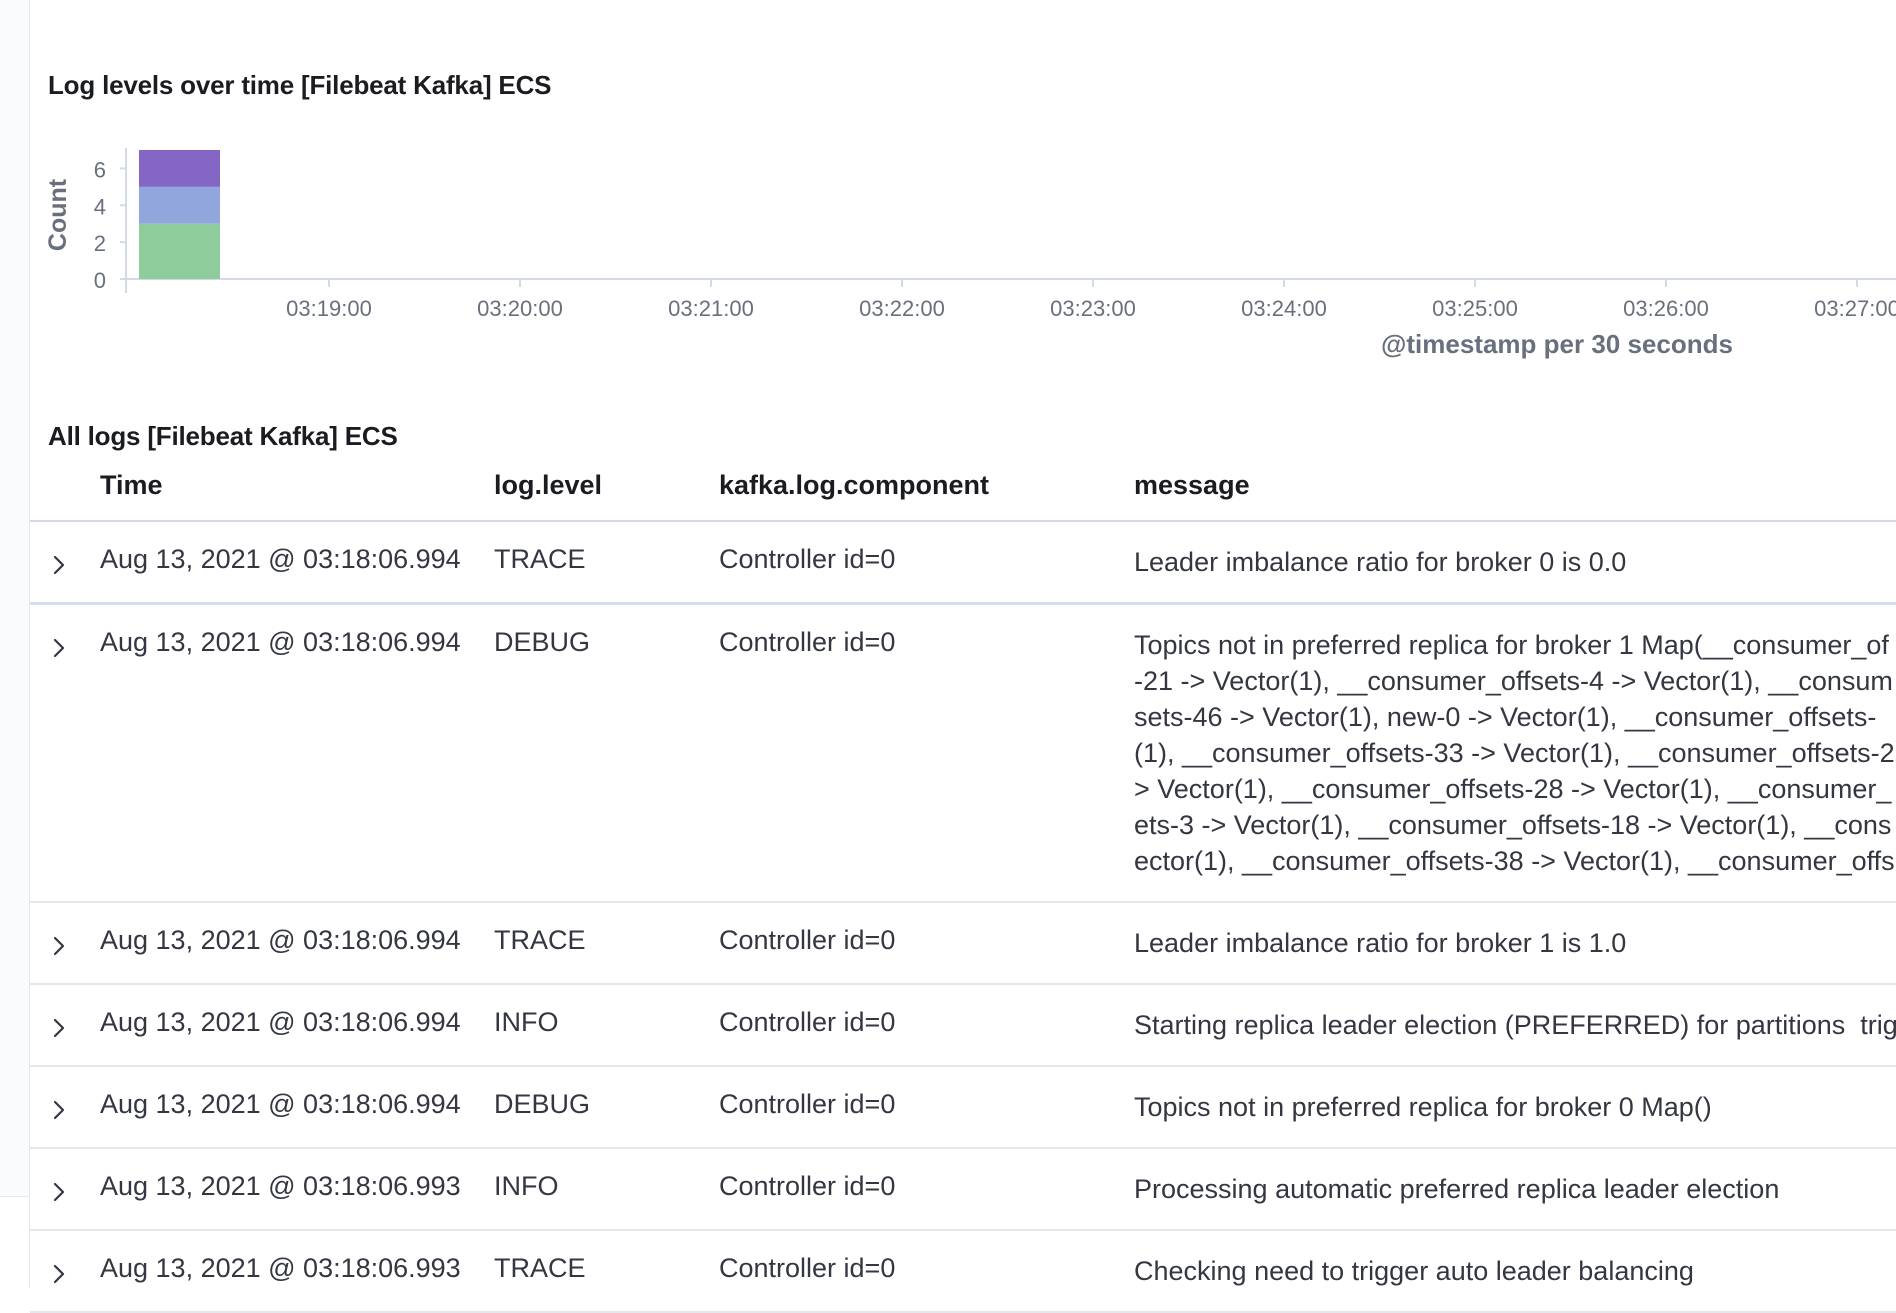  Describe the element at coordinates (1475, 308) in the screenshot. I see `x-tick-label: 03:25:00` at that location.